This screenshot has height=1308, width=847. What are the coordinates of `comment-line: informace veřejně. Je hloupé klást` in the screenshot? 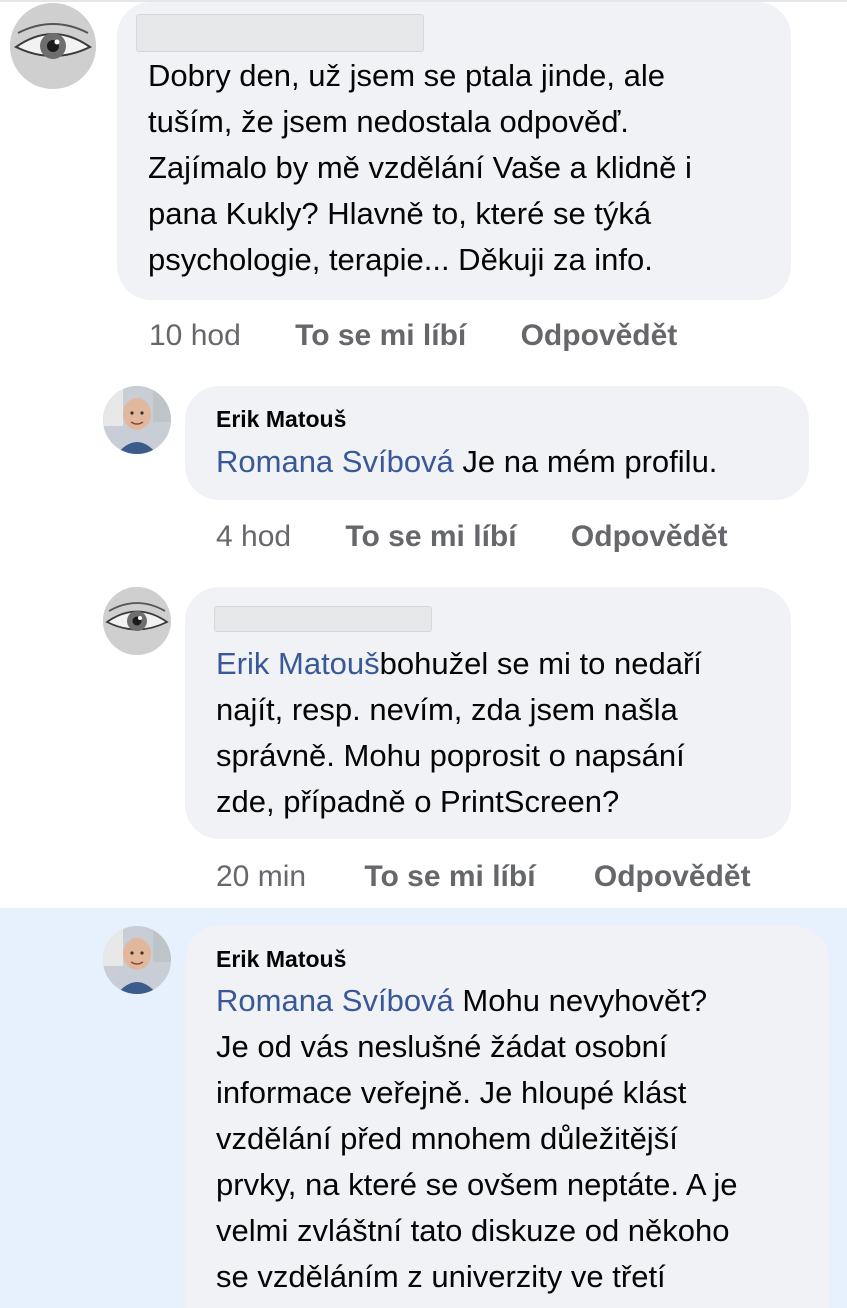 It's located at (451, 1092).